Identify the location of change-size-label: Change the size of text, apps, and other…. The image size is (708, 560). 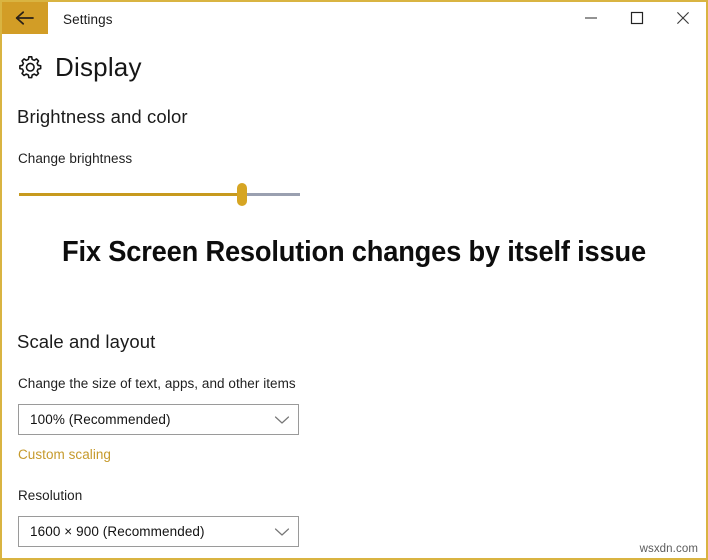
(157, 383).